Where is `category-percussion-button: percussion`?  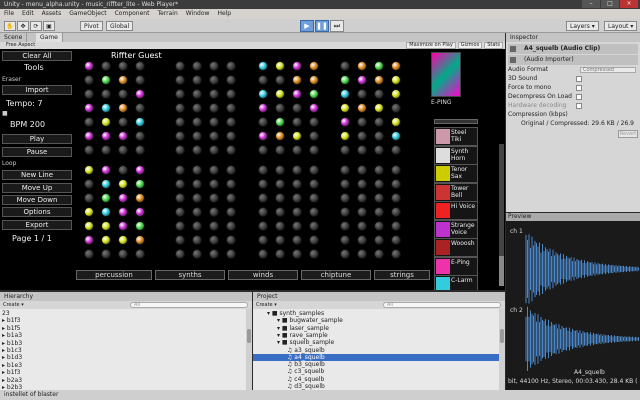 category-percussion-button: percussion is located at coordinates (114, 275).